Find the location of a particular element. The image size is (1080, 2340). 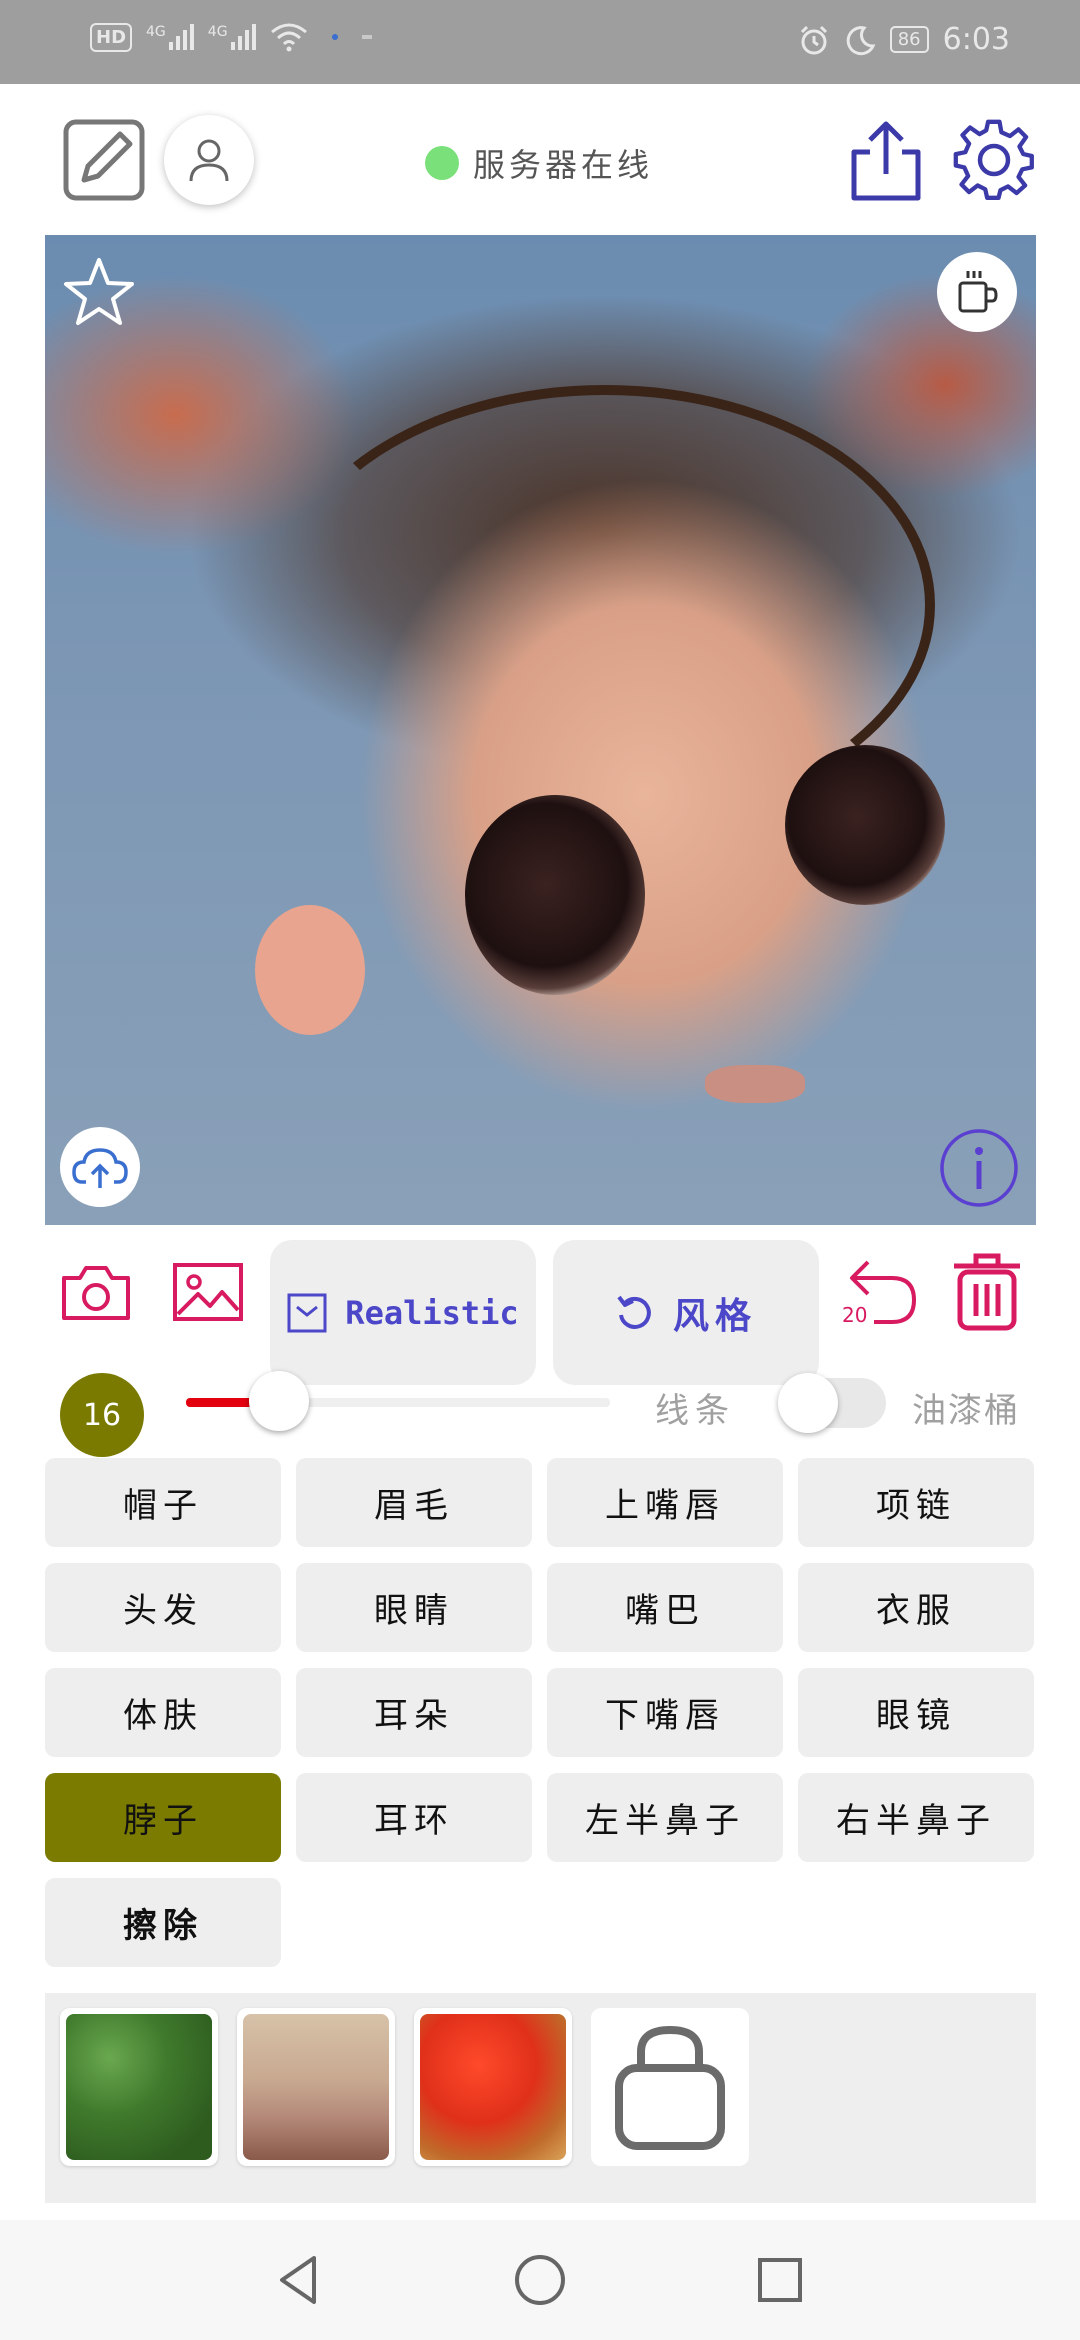

info-button is located at coordinates (979, 1168).